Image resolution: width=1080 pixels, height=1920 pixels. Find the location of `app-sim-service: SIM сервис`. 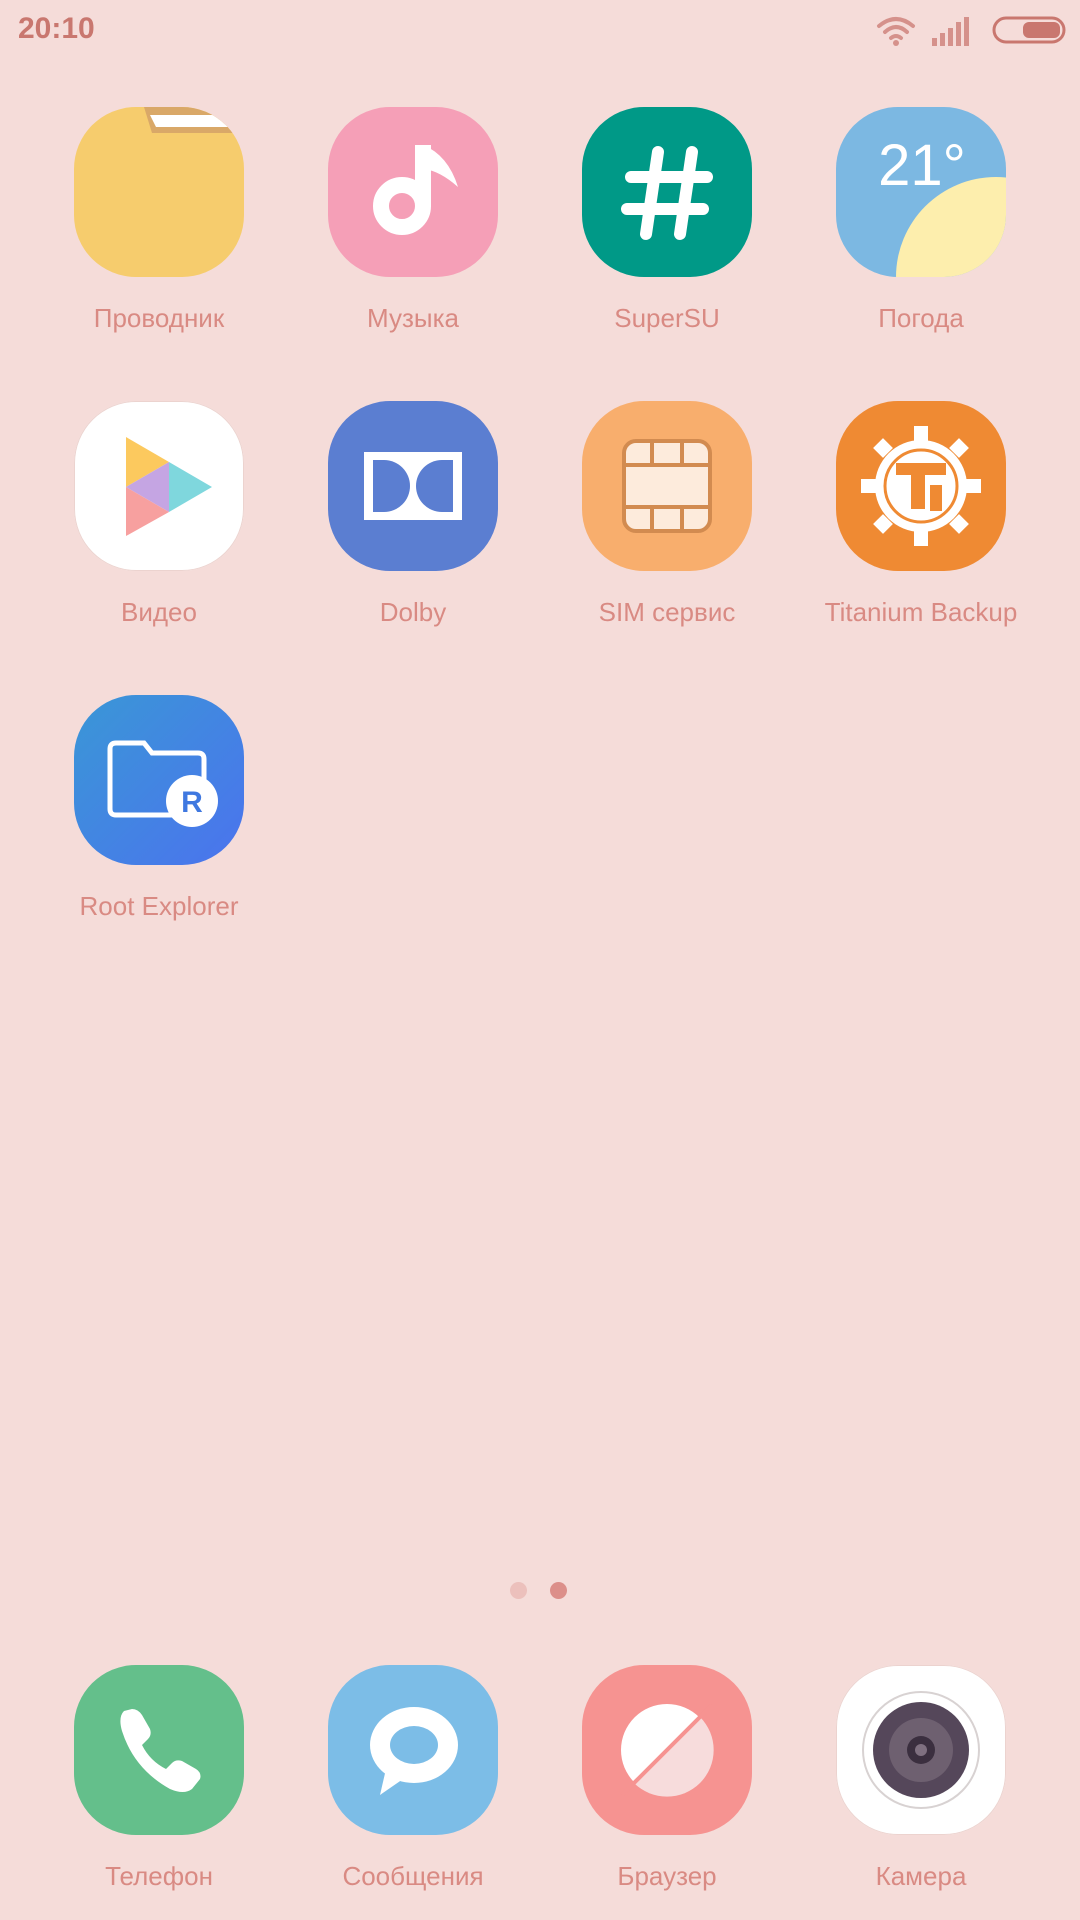

app-sim-service: SIM сервис is located at coordinates (667, 514).